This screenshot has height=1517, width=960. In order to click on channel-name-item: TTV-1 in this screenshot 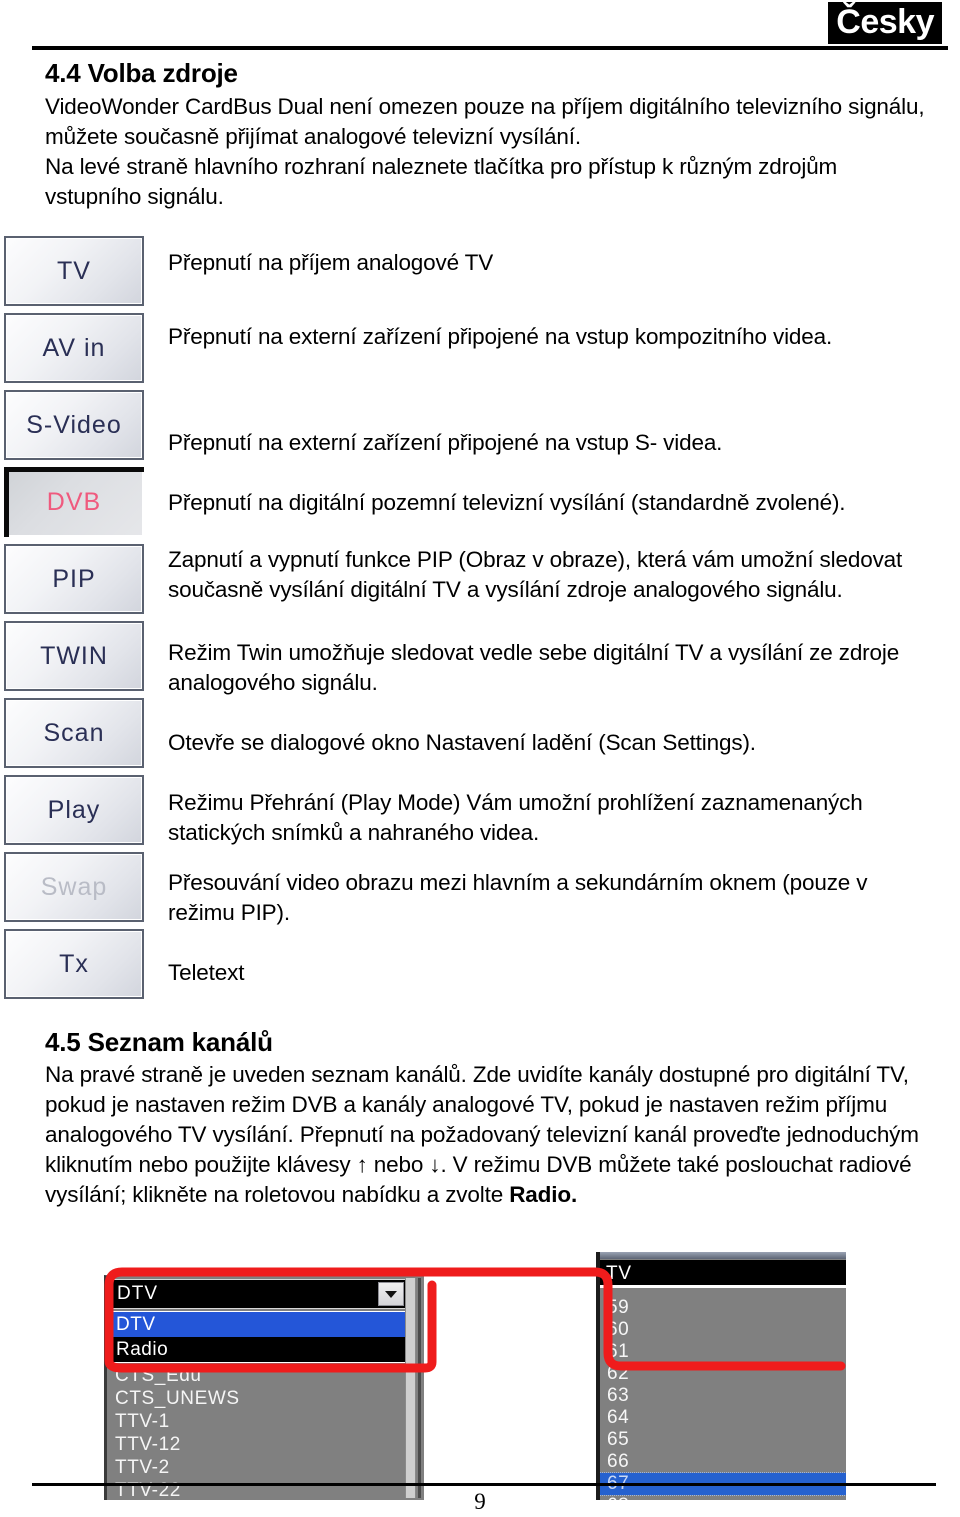, I will do `click(258, 1421)`.